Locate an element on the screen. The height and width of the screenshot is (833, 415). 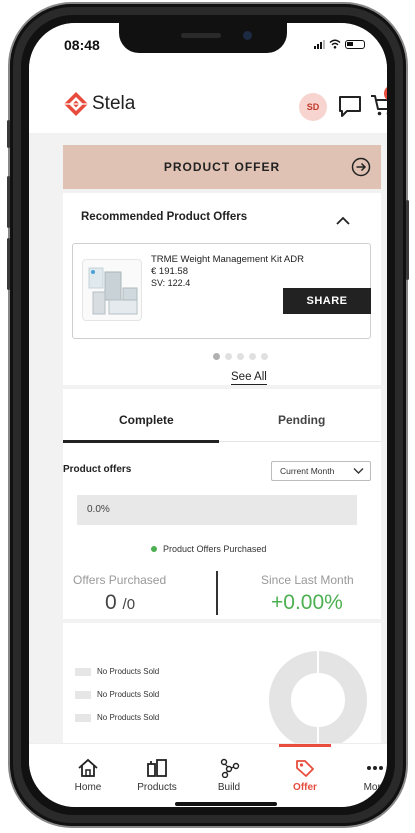
product-offers-label: Product offers is located at coordinates (97, 469).